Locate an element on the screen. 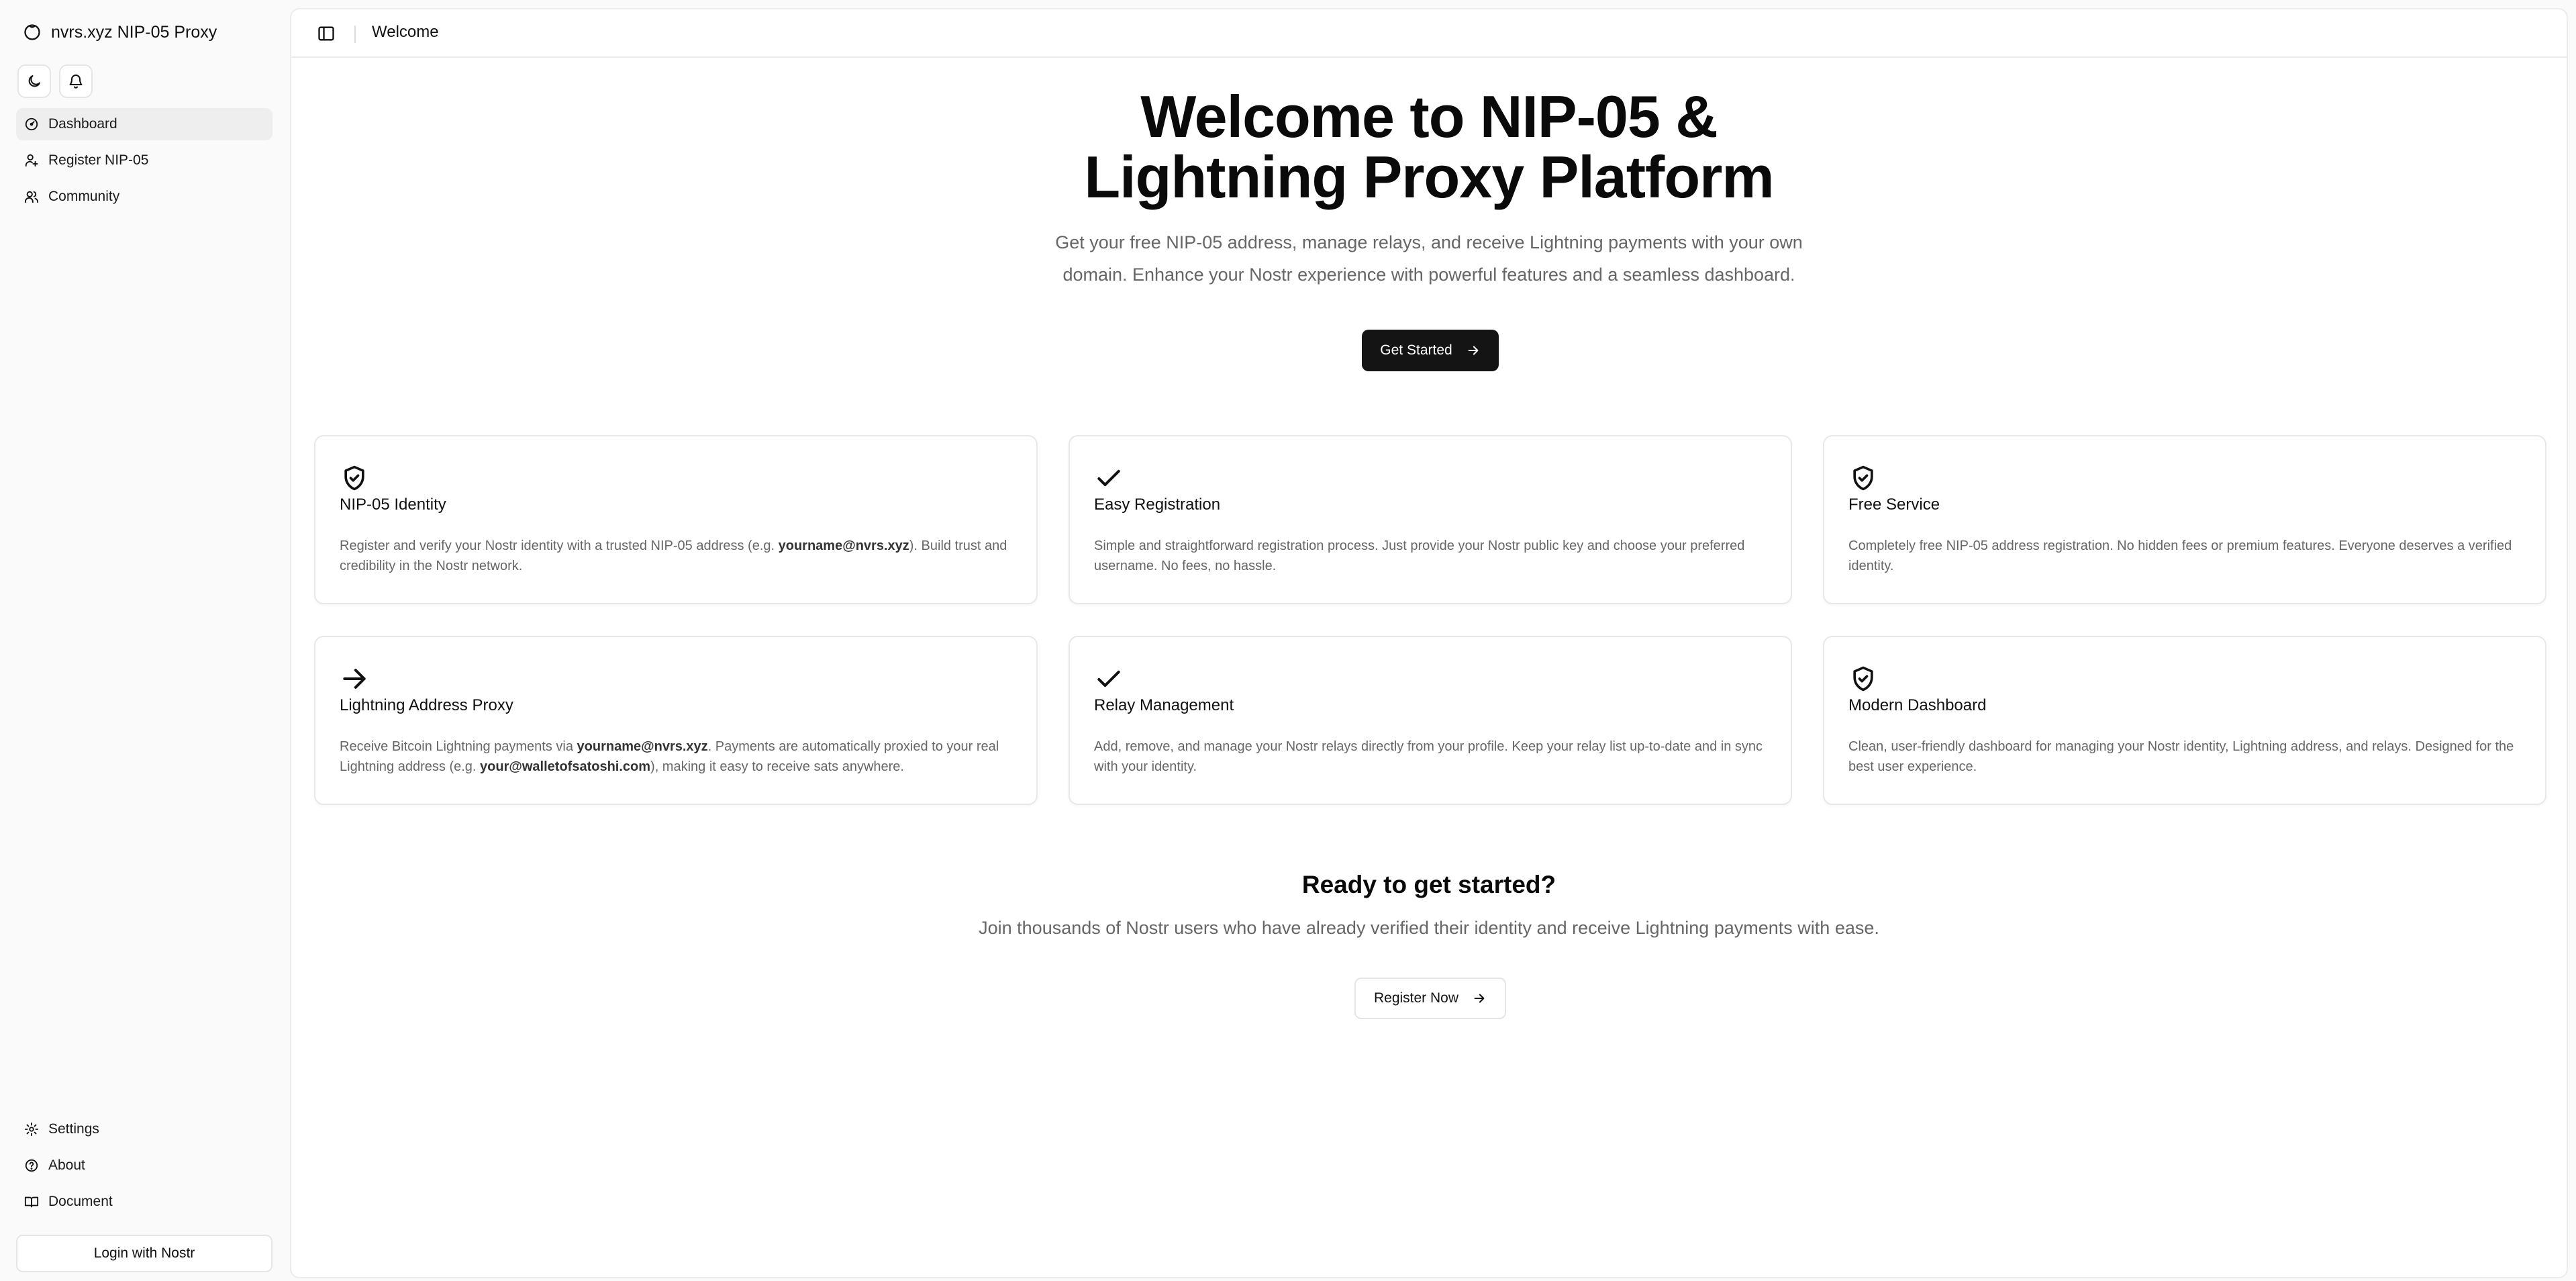 The image size is (2576, 1281). dashboard-icon is located at coordinates (31, 124).